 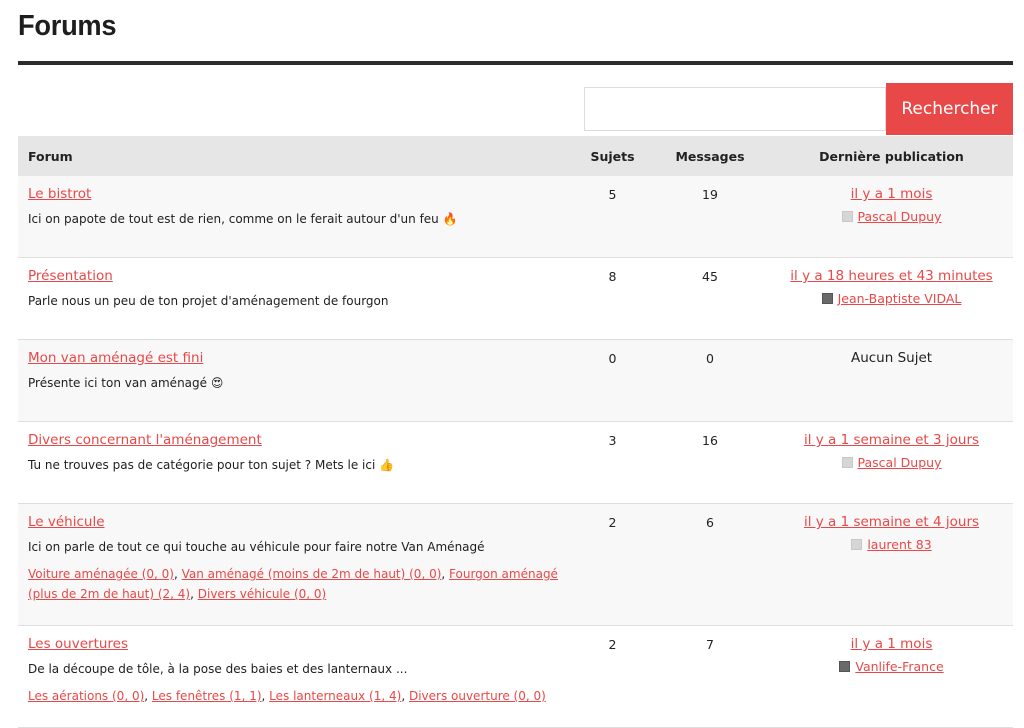 What do you see at coordinates (710, 156) in the screenshot?
I see `column-header-posts: Messages` at bounding box center [710, 156].